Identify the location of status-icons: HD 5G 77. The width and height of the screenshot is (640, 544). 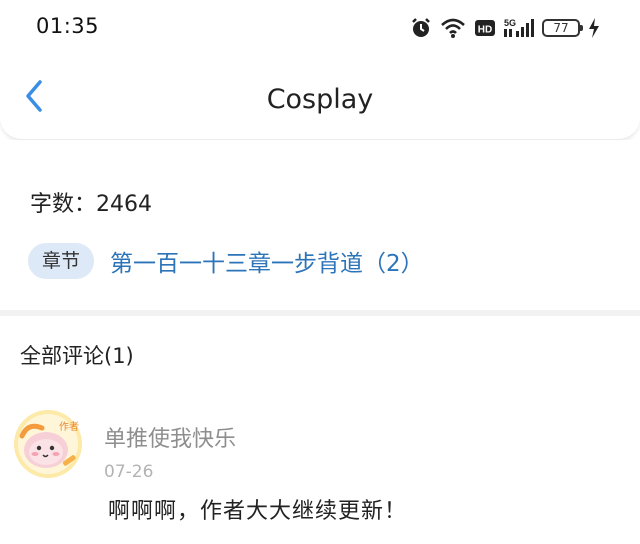
(505, 28).